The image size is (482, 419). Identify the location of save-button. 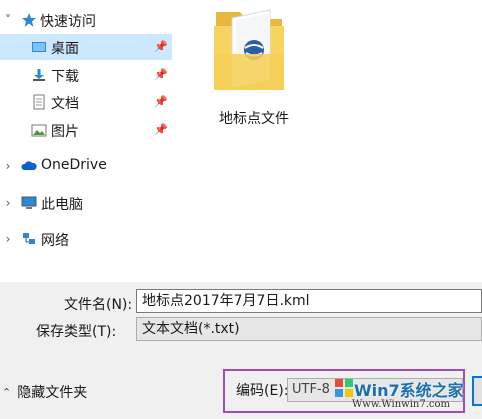
(477, 391).